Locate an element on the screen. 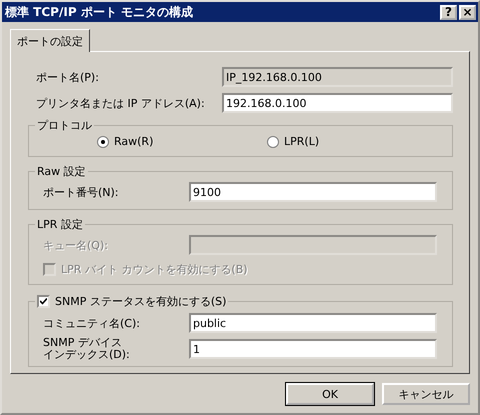 The height and width of the screenshot is (415, 480). window-title: 標準 TCP/IP ポート モニタの構成 is located at coordinates (99, 12).